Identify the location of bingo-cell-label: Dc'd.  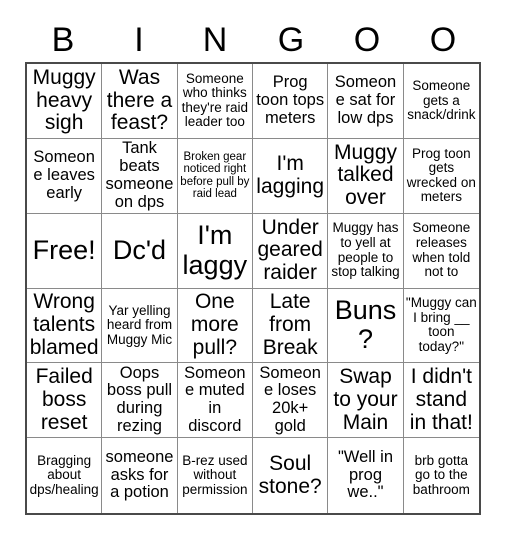
(139, 250).